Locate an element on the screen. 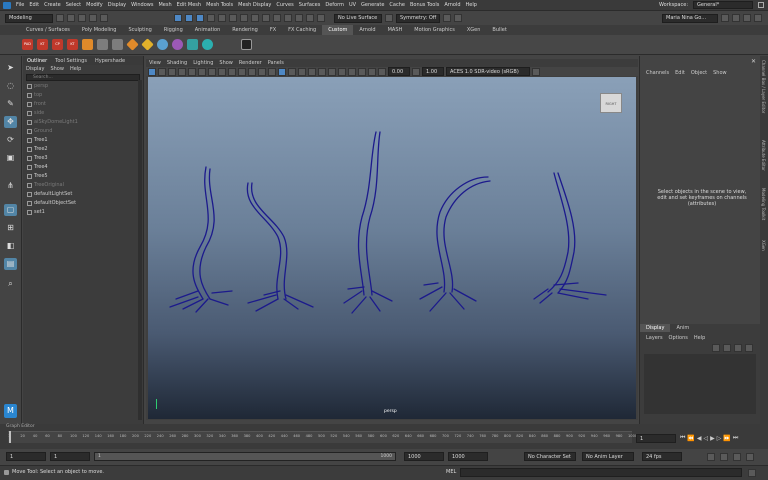 This screenshot has width=768, height=480. go-to-end-icon: ⏭ is located at coordinates (735, 438).